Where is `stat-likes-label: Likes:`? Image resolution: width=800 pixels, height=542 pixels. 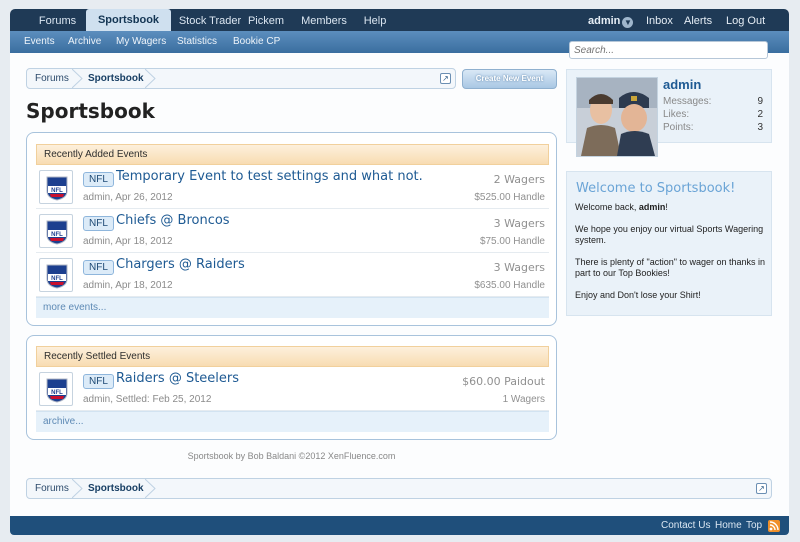 stat-likes-label: Likes: is located at coordinates (676, 114).